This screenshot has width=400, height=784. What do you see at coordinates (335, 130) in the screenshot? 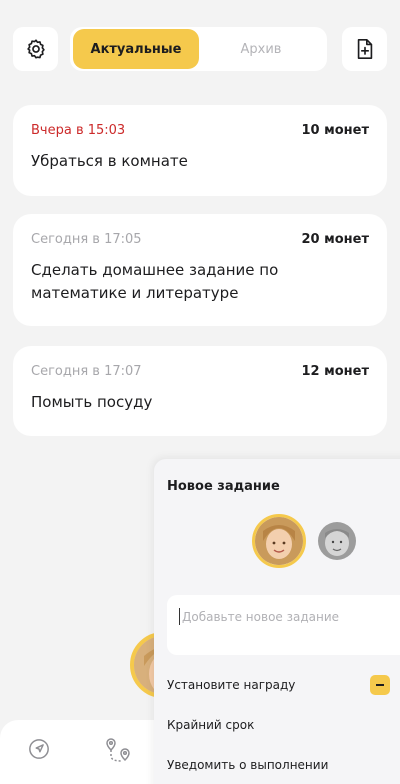
I see `task-reward: 10 монет` at bounding box center [335, 130].